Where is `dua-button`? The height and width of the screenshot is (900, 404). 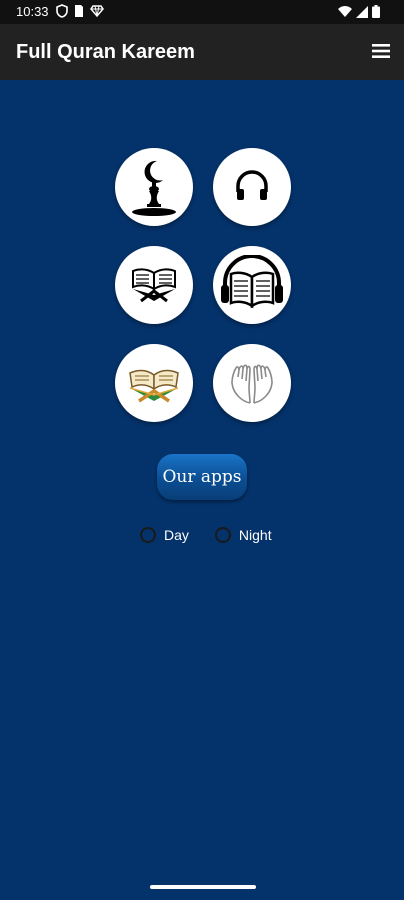 dua-button is located at coordinates (252, 383).